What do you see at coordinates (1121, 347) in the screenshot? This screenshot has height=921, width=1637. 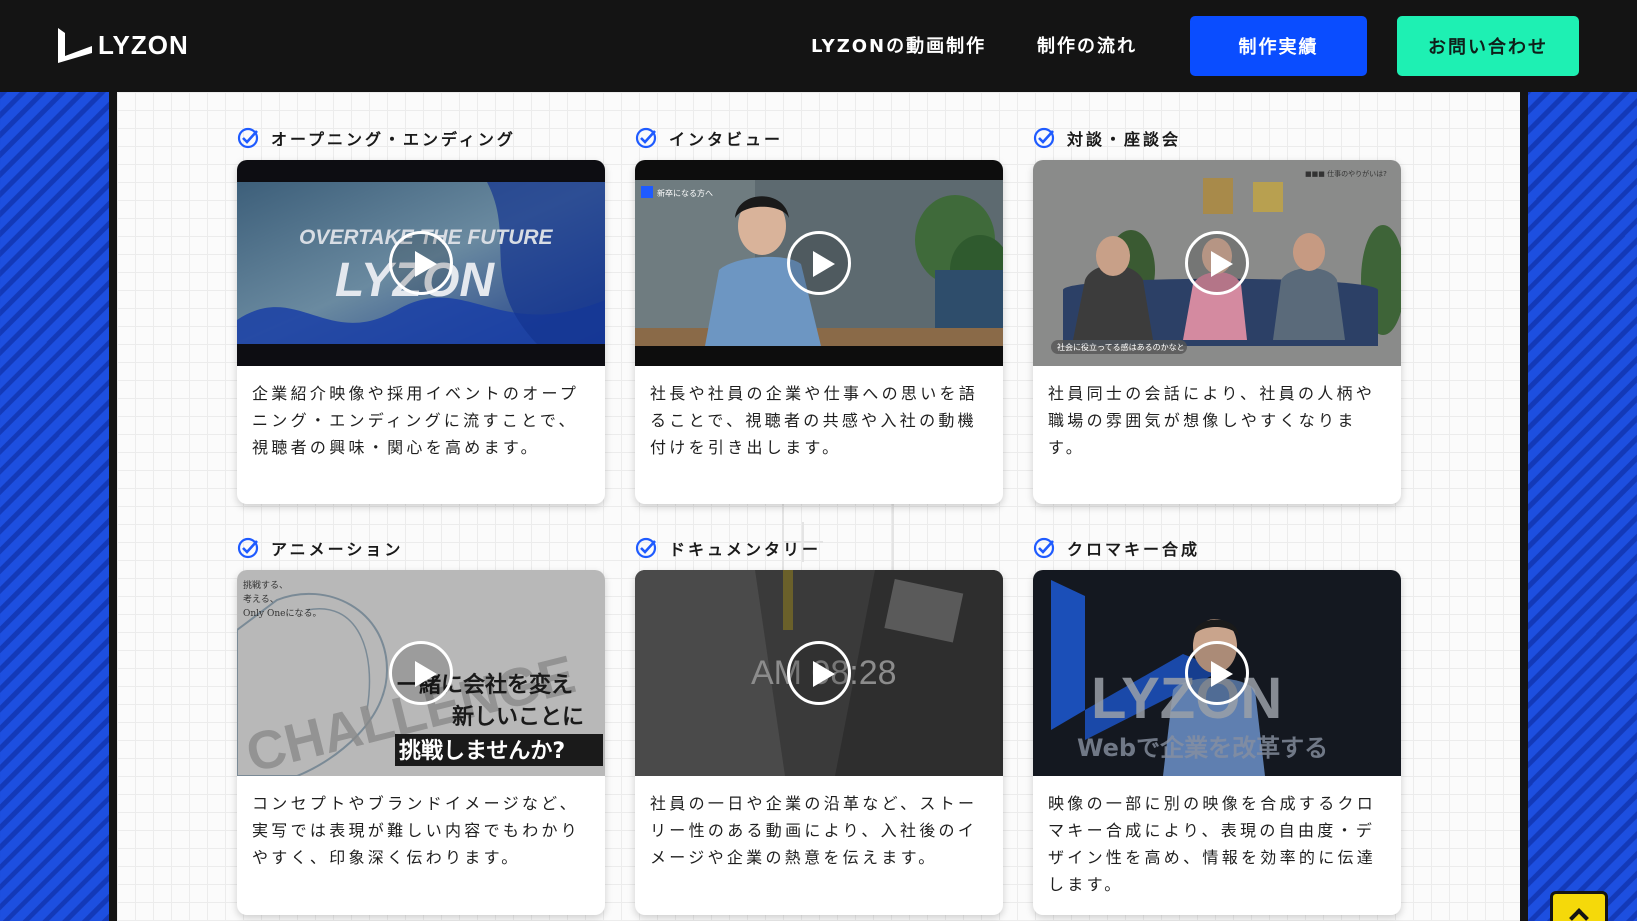 I see `thumb-text: 社会に役立ってる感はあるのかなと` at bounding box center [1121, 347].